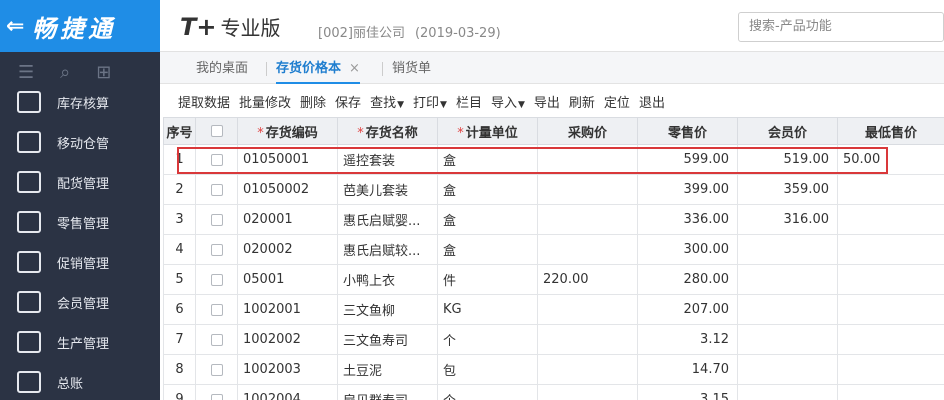 This screenshot has height=400, width=944. I want to click on column-header-purchase-price: 采购价, so click(587, 131).